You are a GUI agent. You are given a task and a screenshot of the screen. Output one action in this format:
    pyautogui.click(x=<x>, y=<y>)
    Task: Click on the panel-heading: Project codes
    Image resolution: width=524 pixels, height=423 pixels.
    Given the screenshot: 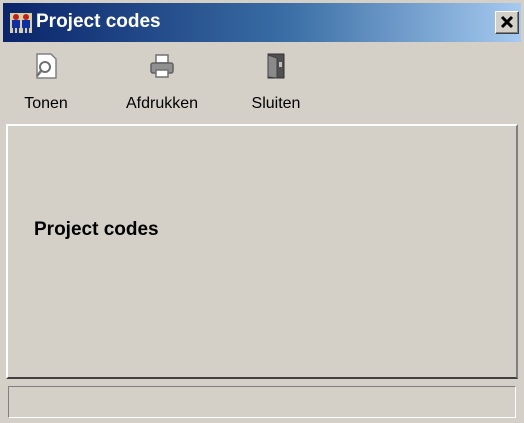 What is the action you would take?
    pyautogui.click(x=96, y=229)
    